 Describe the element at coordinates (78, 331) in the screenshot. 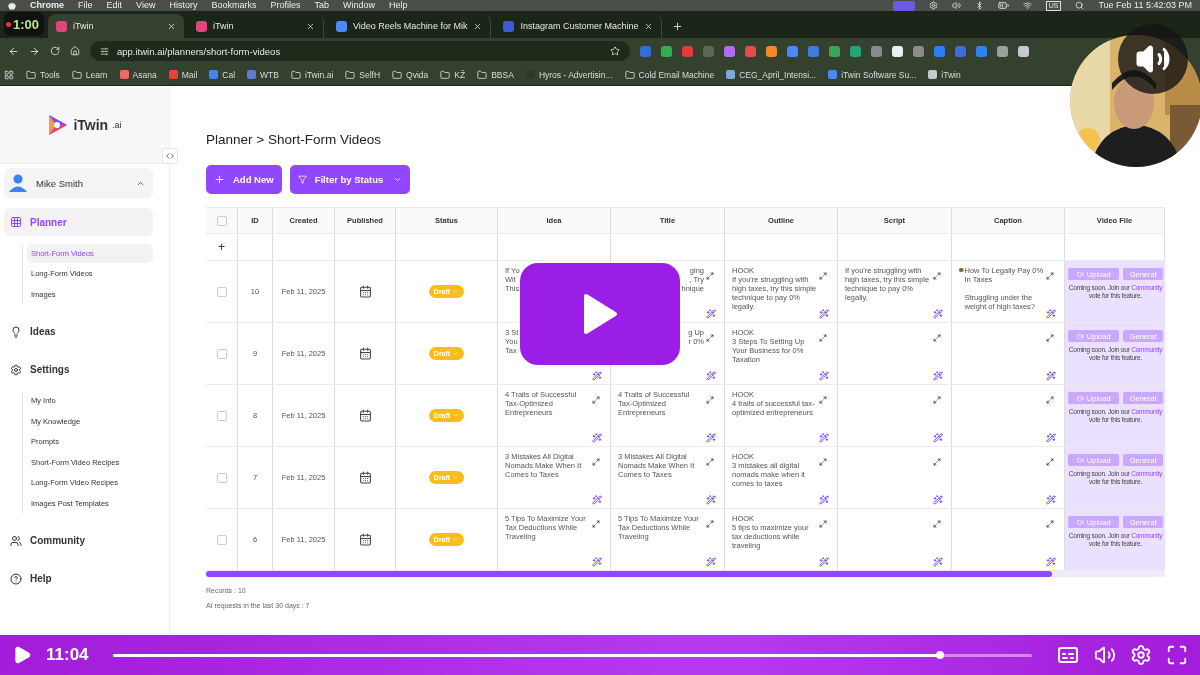

I see `nav-item: Ideas` at that location.